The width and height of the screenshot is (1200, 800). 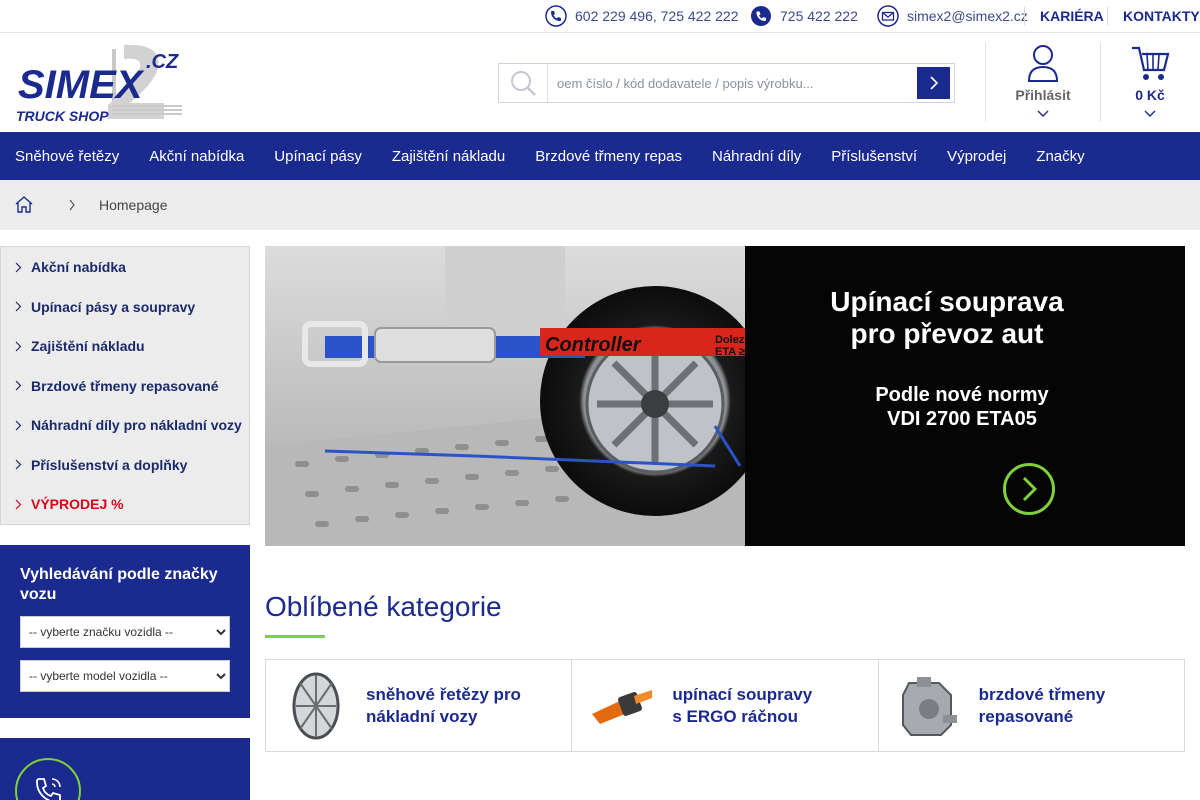 What do you see at coordinates (600, 205) in the screenshot?
I see `breadcrumb: Homepage` at bounding box center [600, 205].